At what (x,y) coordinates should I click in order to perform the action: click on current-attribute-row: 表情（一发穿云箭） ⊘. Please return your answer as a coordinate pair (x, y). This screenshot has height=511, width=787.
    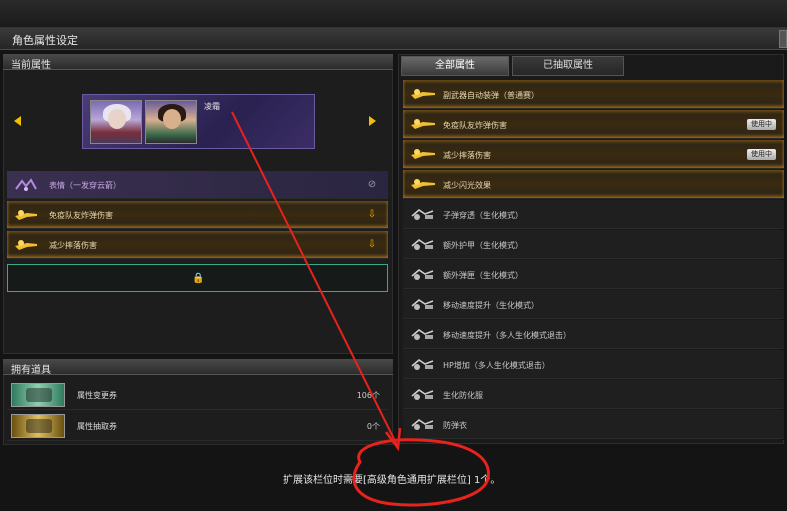
    Looking at the image, I should click on (197, 185).